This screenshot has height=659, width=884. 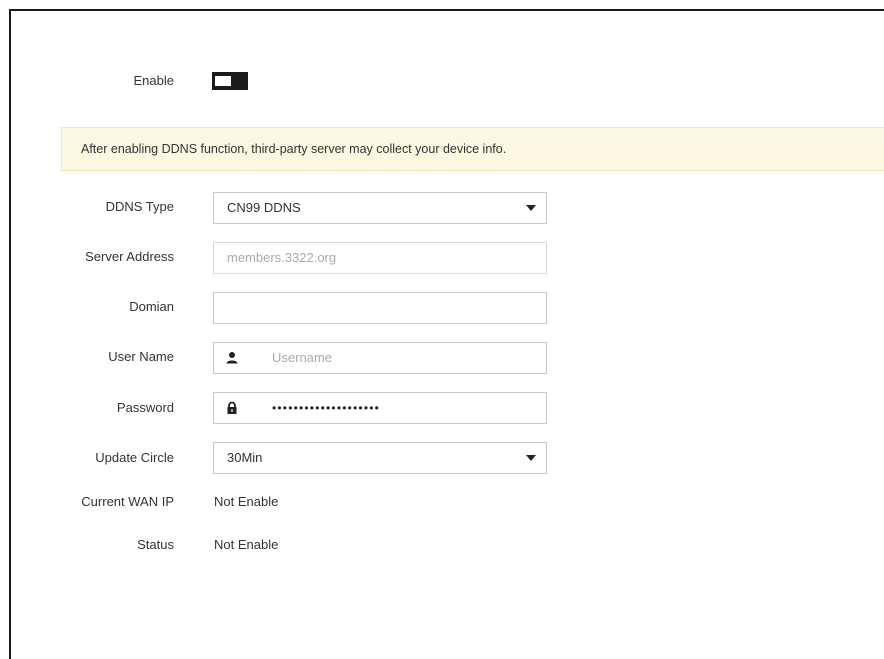 I want to click on password-field: ••••••••••••••••••••, so click(x=380, y=408).